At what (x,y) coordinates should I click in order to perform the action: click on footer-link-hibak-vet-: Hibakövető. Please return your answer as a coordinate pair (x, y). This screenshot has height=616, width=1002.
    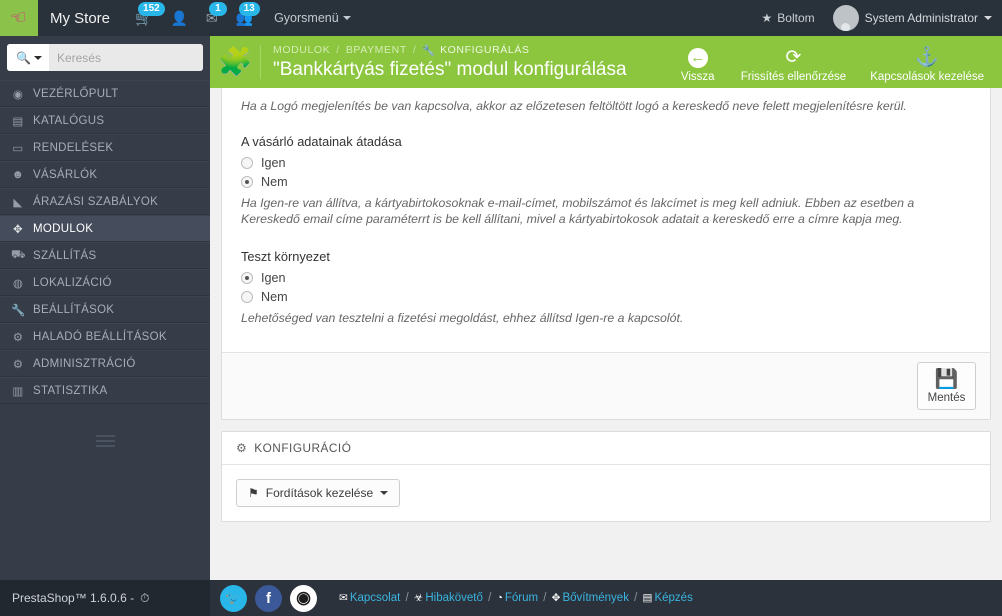
    Looking at the image, I should click on (454, 598).